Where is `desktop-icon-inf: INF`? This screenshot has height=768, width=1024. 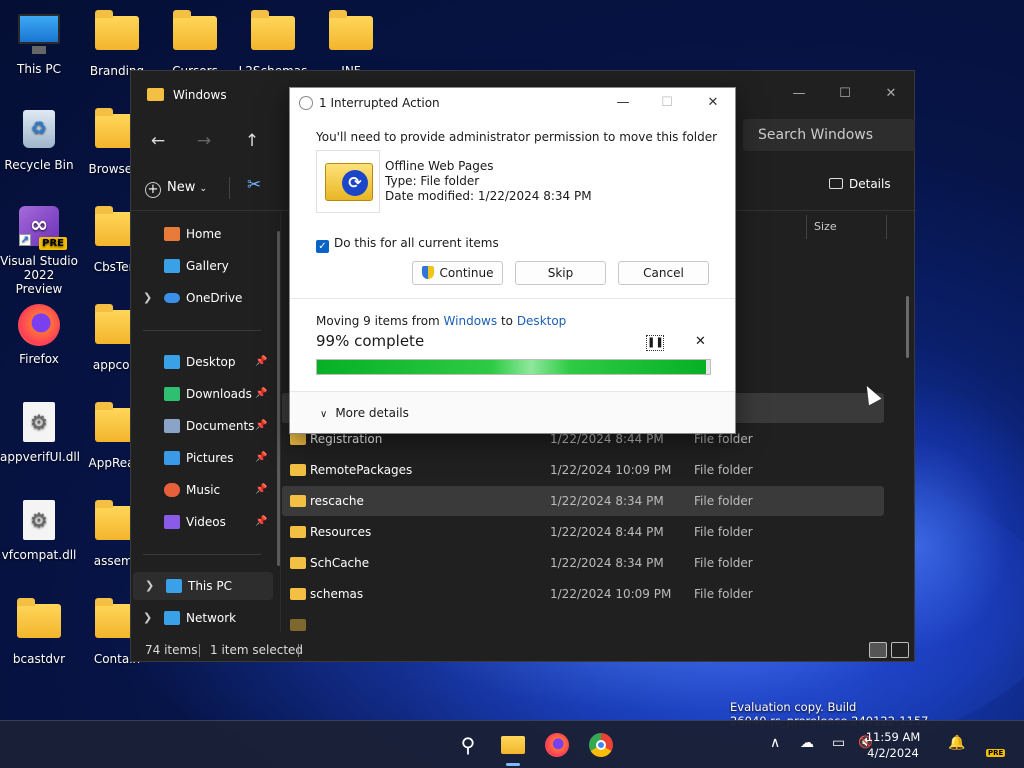 desktop-icon-inf: INF is located at coordinates (351, 43).